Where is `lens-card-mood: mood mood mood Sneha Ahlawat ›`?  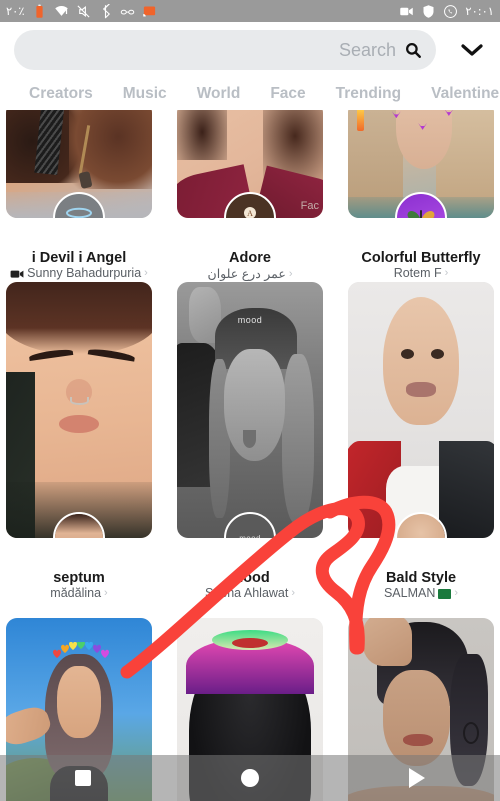
lens-card-mood: mood mood mood Sneha Ahlawat › is located at coordinates (250, 441).